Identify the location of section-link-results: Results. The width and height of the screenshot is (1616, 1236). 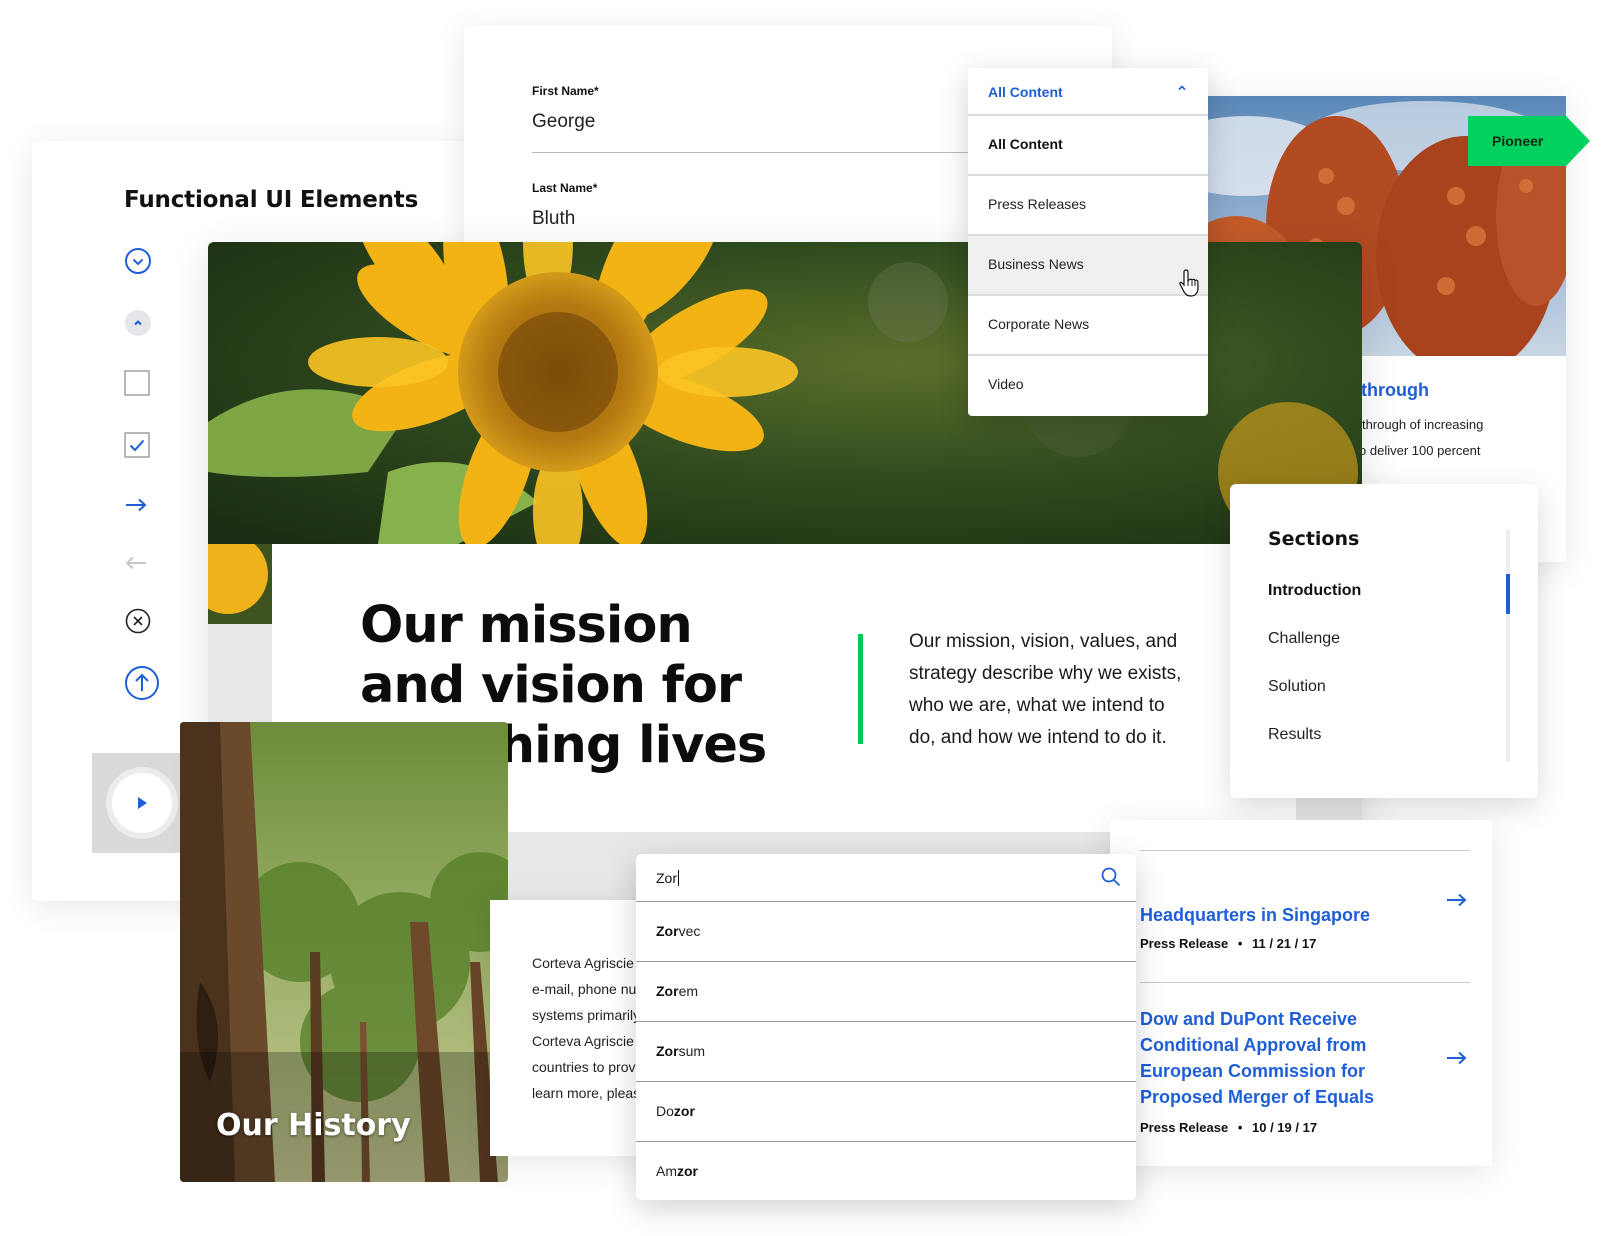
(1294, 735).